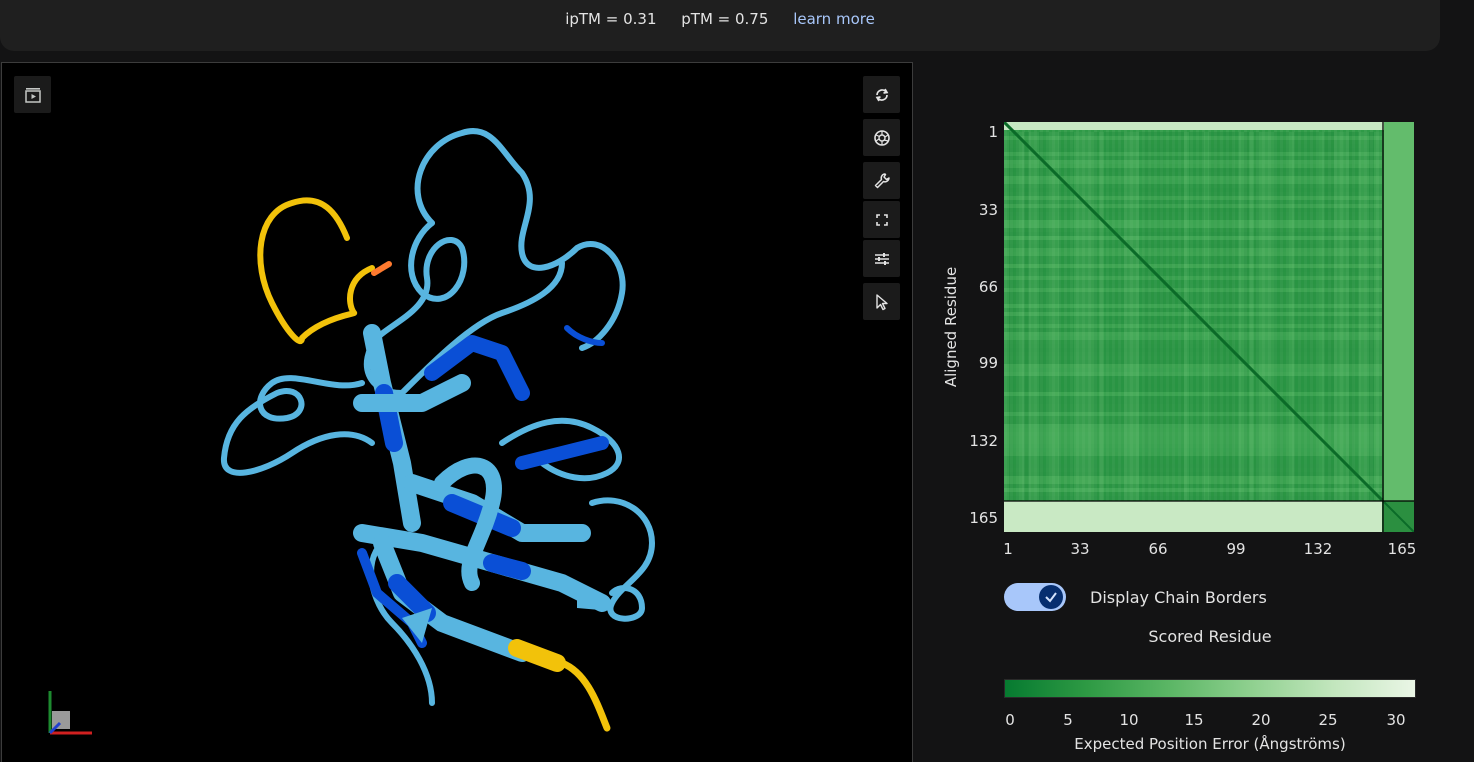  Describe the element at coordinates (983, 441) in the screenshot. I see `y-tick: 132` at that location.